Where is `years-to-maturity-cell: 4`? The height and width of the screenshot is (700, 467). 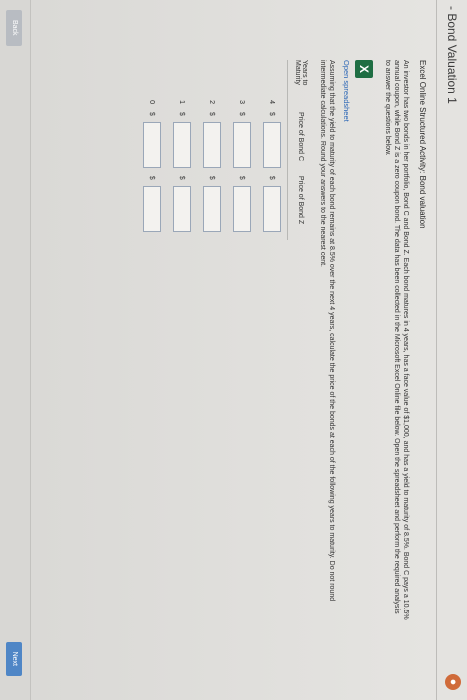 years-to-maturity-cell: 4 is located at coordinates (272, 102).